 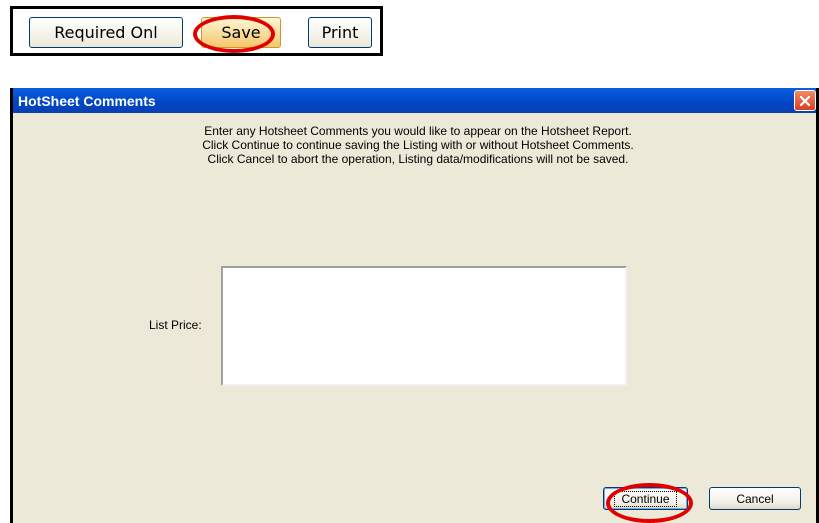 What do you see at coordinates (196, 31) in the screenshot?
I see `toolbar: Required Onl Save Print` at bounding box center [196, 31].